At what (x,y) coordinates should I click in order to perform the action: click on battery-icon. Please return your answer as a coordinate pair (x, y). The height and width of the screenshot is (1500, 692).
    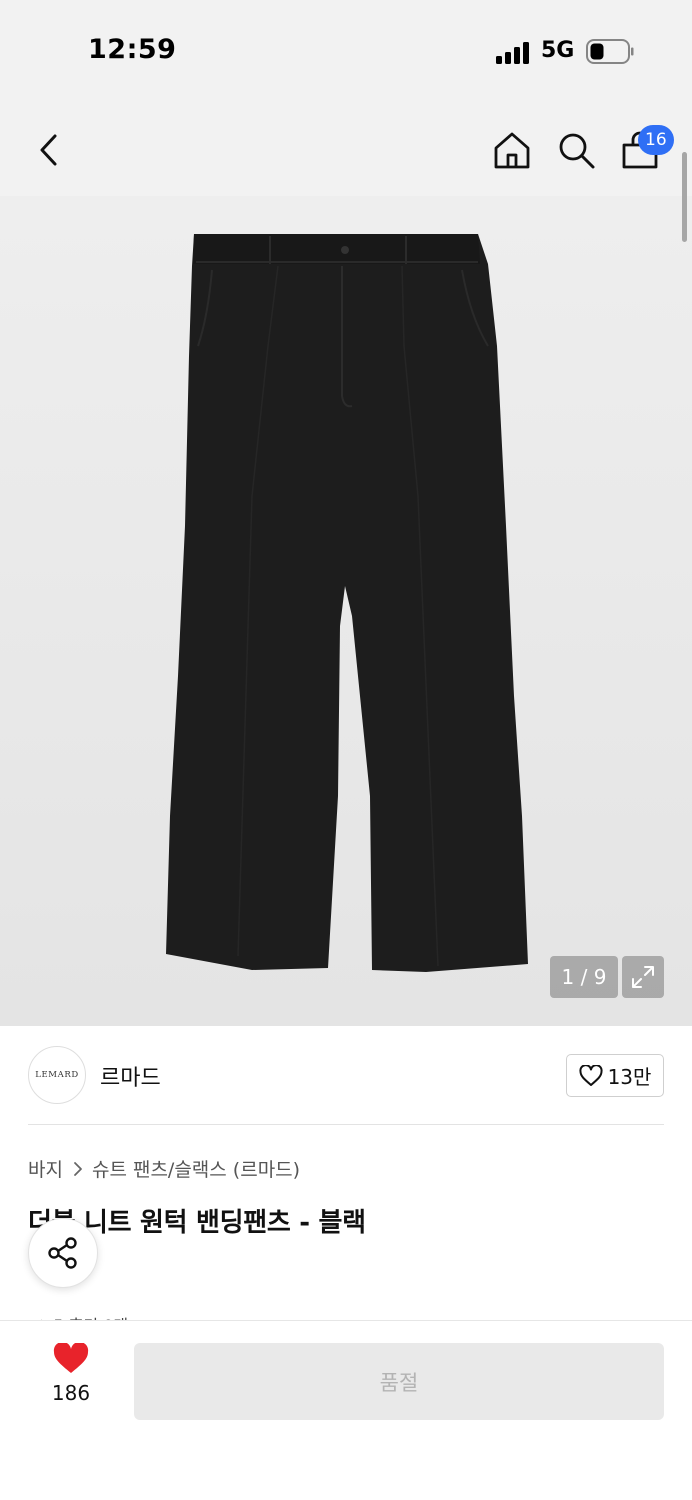
    Looking at the image, I should click on (610, 51).